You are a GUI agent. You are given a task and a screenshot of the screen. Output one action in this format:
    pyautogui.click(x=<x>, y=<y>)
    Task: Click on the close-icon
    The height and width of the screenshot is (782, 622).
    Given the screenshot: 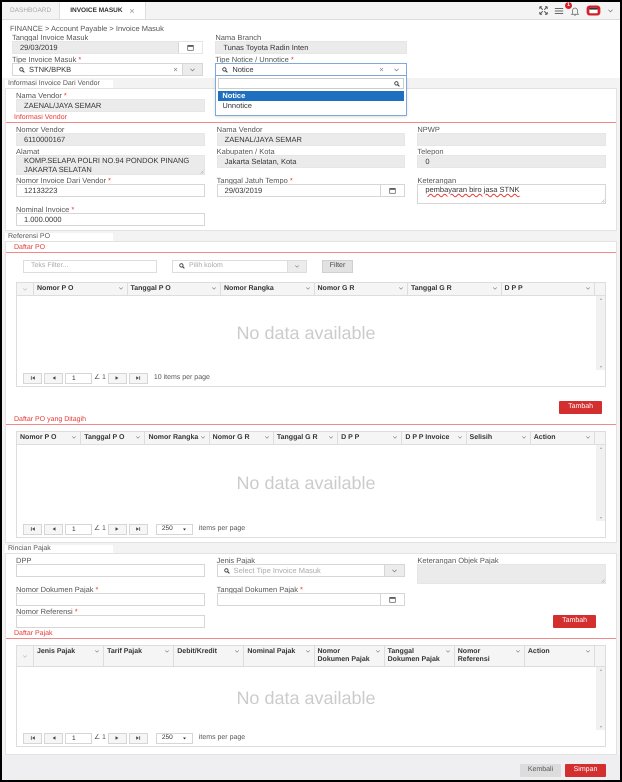 What is the action you would take?
    pyautogui.click(x=131, y=11)
    